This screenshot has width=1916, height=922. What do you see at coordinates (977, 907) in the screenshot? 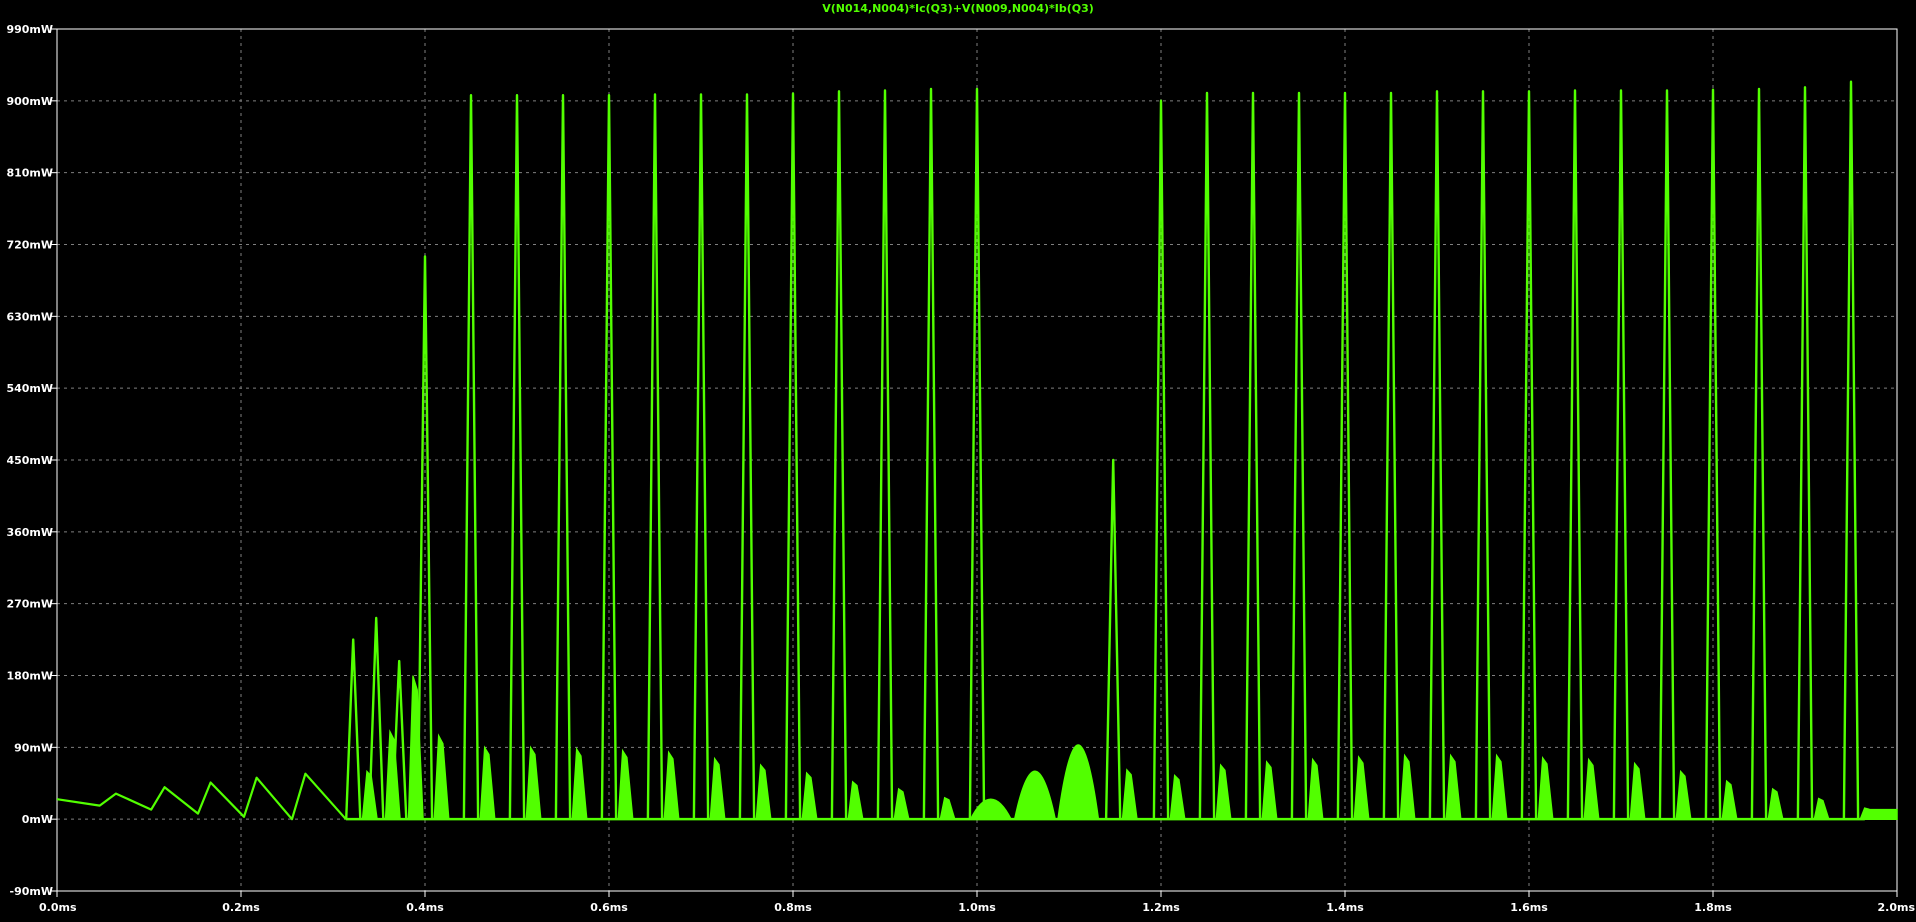
I see `x-tick-label: 1.0ms` at bounding box center [977, 907].